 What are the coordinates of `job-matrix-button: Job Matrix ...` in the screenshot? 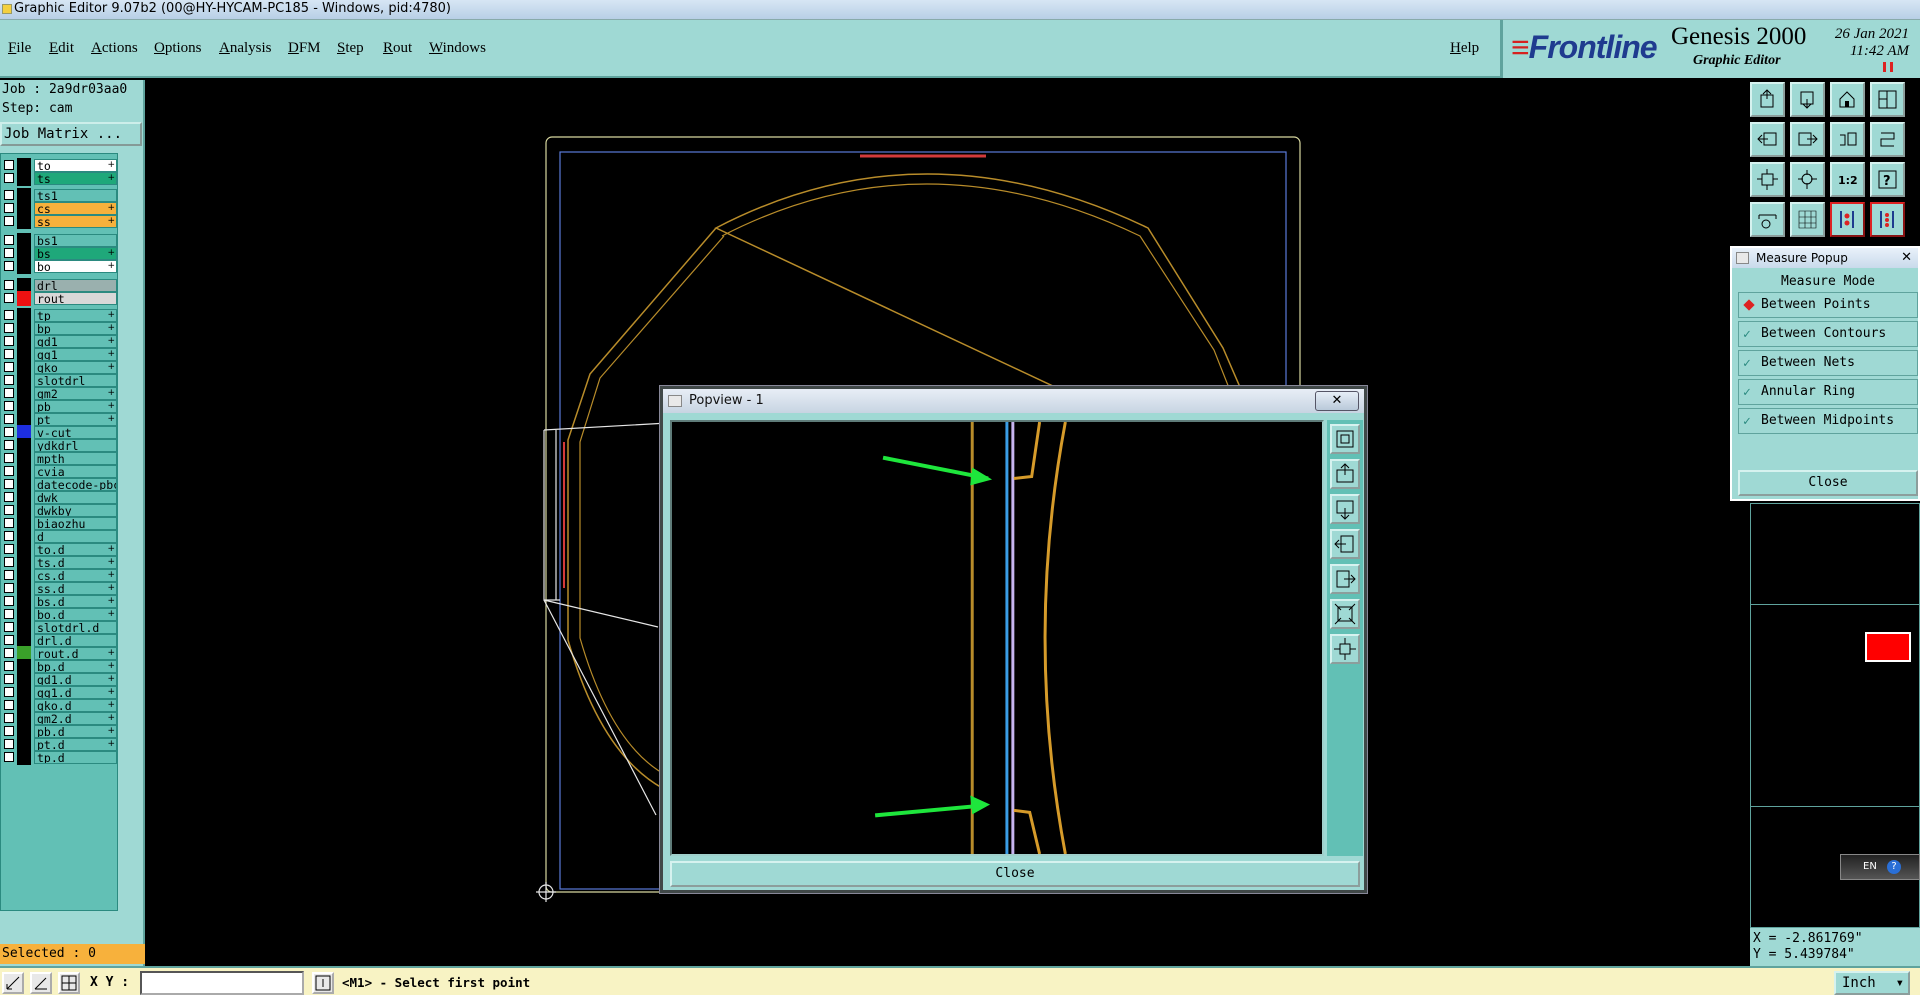 It's located at (71, 134).